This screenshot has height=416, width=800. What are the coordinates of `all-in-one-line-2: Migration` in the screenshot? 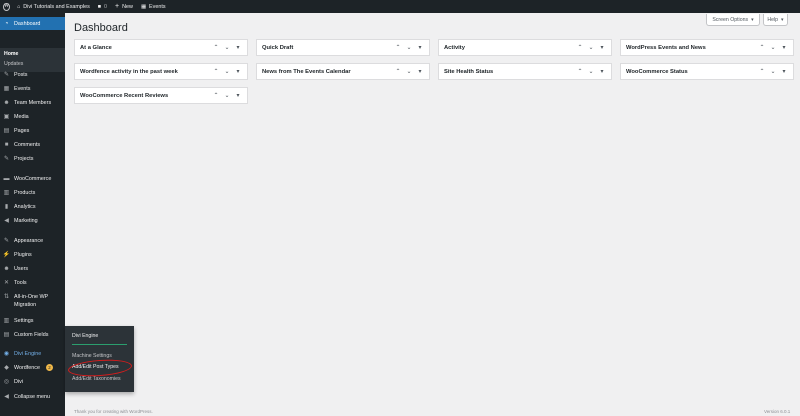 It's located at (25, 305).